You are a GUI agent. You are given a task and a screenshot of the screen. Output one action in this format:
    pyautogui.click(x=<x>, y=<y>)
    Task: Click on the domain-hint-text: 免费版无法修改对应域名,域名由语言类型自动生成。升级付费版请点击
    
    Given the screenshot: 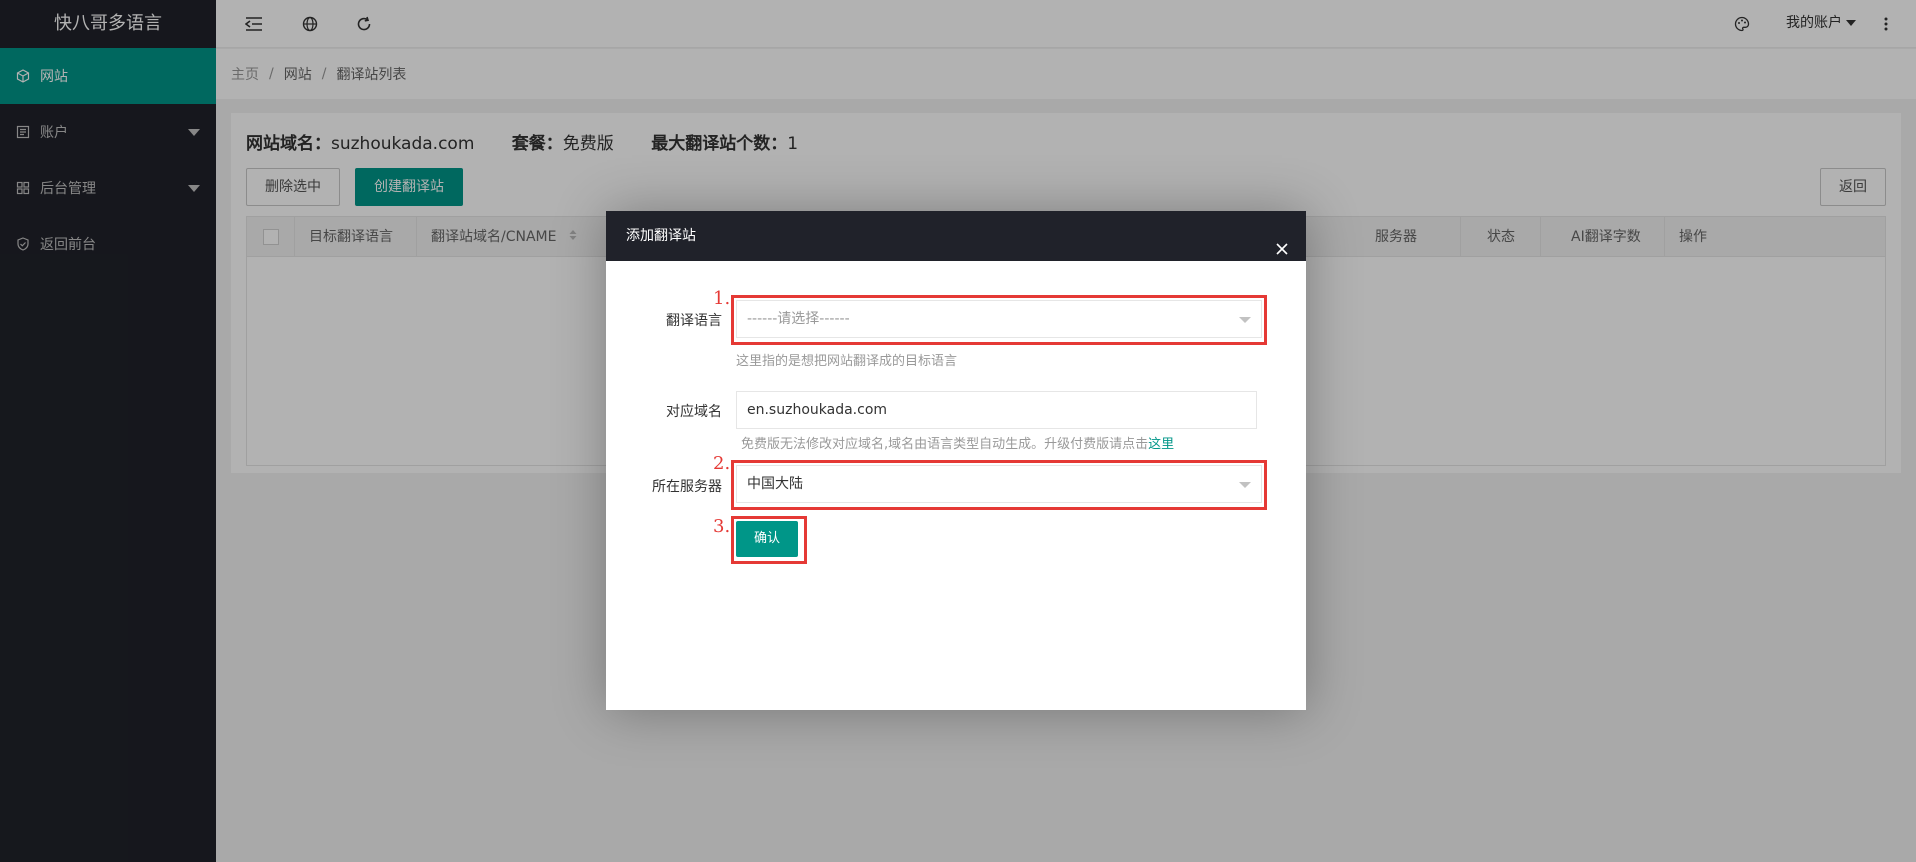 What is the action you would take?
    pyautogui.click(x=945, y=444)
    